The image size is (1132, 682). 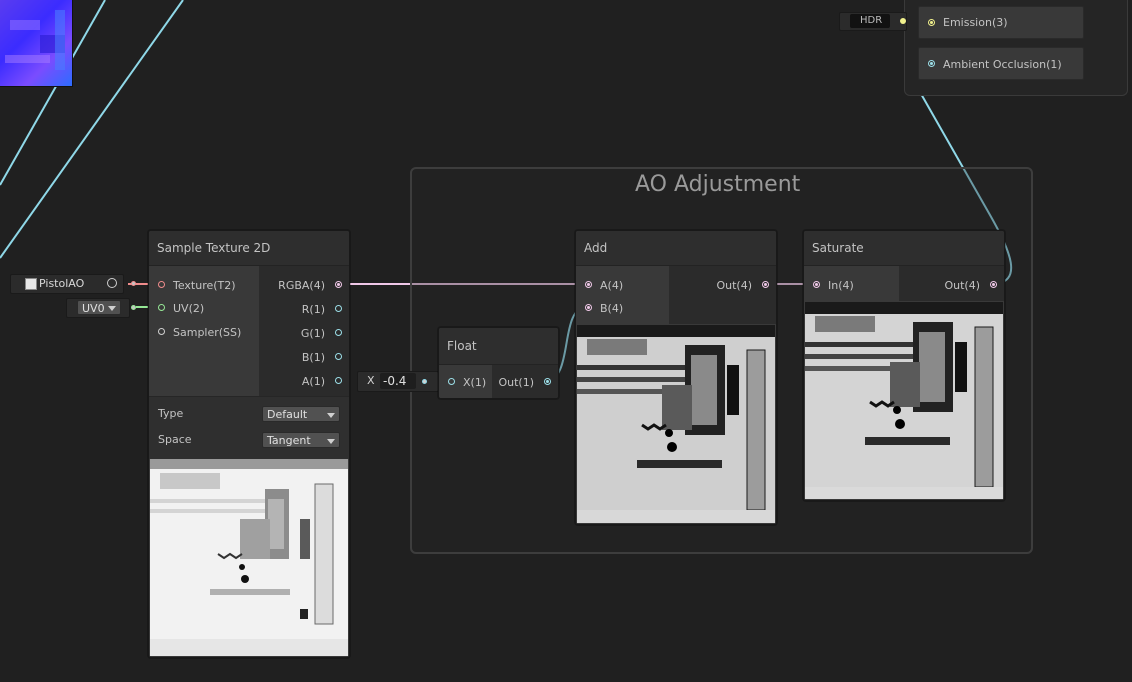 I want to click on node-title: Saturate, so click(x=904, y=248).